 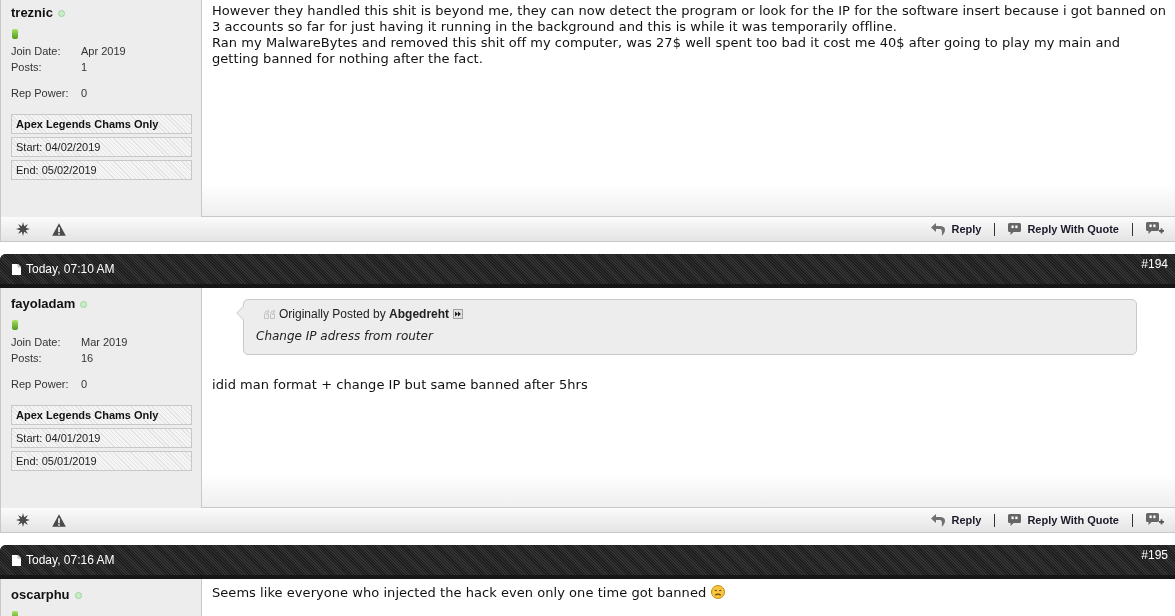 What do you see at coordinates (101, 147) in the screenshot?
I see `subscription-date: Start: 04/02/2019` at bounding box center [101, 147].